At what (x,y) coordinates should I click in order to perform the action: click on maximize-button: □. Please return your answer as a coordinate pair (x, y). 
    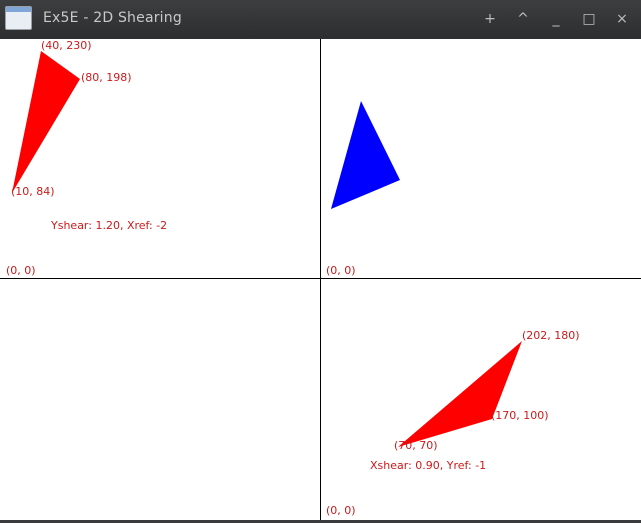
    Looking at the image, I should click on (589, 19).